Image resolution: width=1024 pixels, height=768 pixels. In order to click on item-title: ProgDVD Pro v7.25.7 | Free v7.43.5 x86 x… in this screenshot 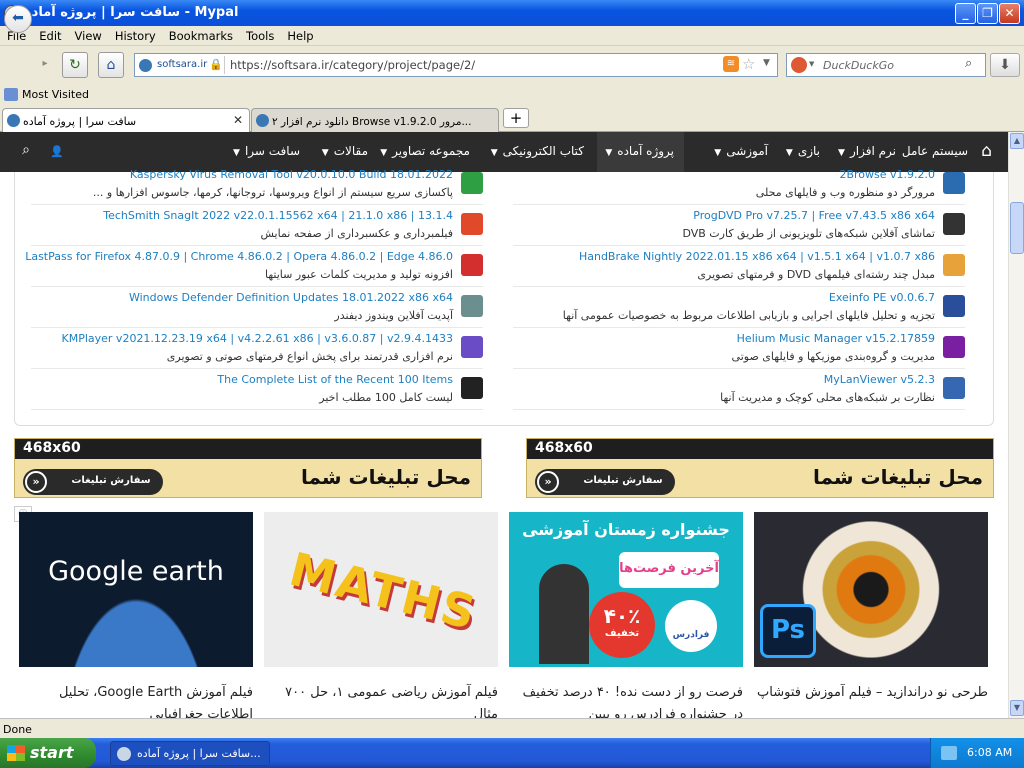, I will do `click(814, 215)`.